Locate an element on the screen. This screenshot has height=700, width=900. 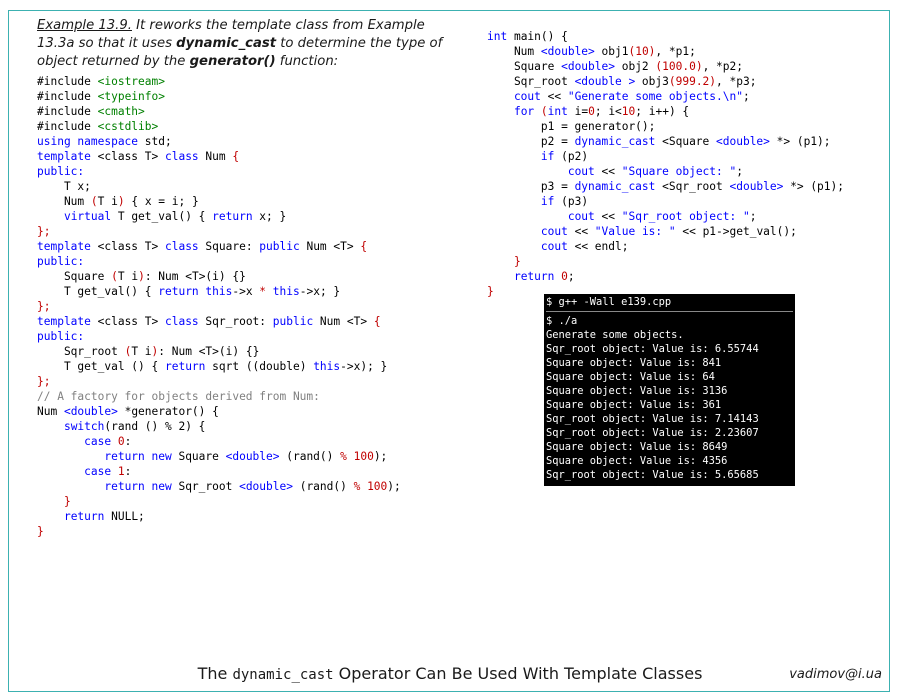
terminal-output-line: Sqr_root object: Value is: 2.23607 is located at coordinates (652, 433).